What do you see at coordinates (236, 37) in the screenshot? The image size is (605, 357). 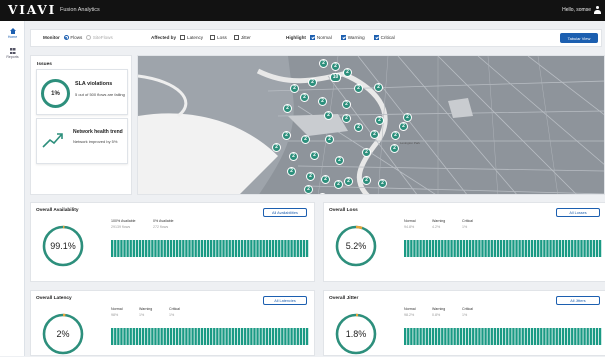 I see `checkbox-jitter` at bounding box center [236, 37].